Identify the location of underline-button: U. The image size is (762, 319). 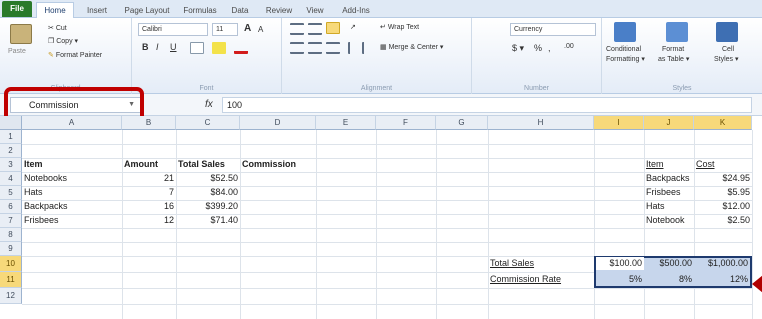
(173, 47).